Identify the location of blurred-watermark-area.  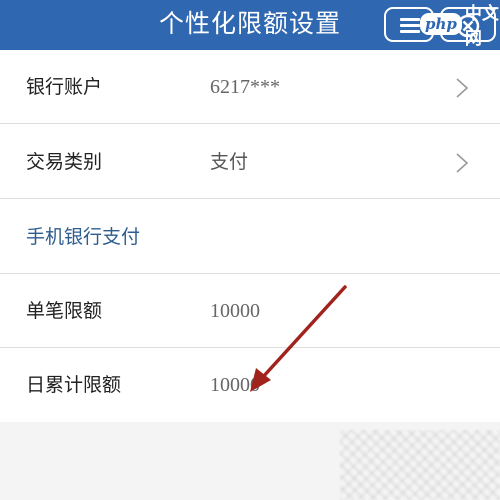
(420, 465).